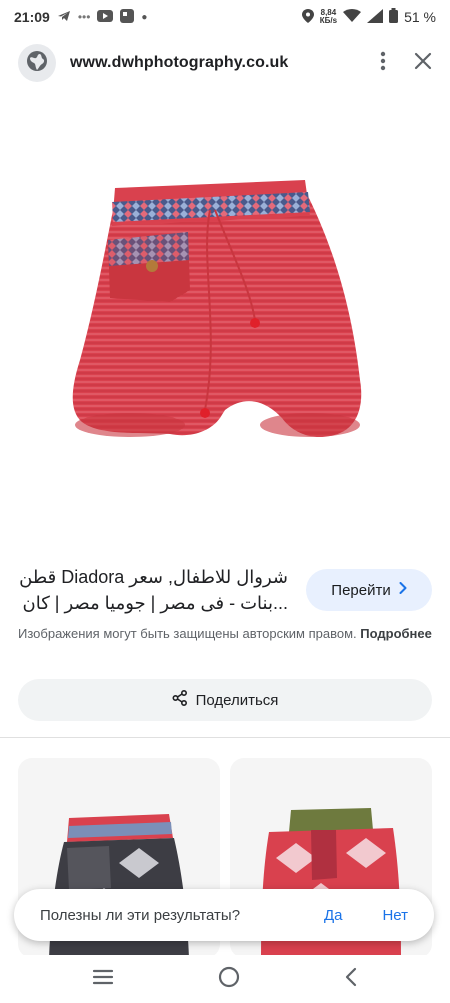 This screenshot has width=450, height=1003. Describe the element at coordinates (180, 699) in the screenshot. I see `share-icon` at that location.